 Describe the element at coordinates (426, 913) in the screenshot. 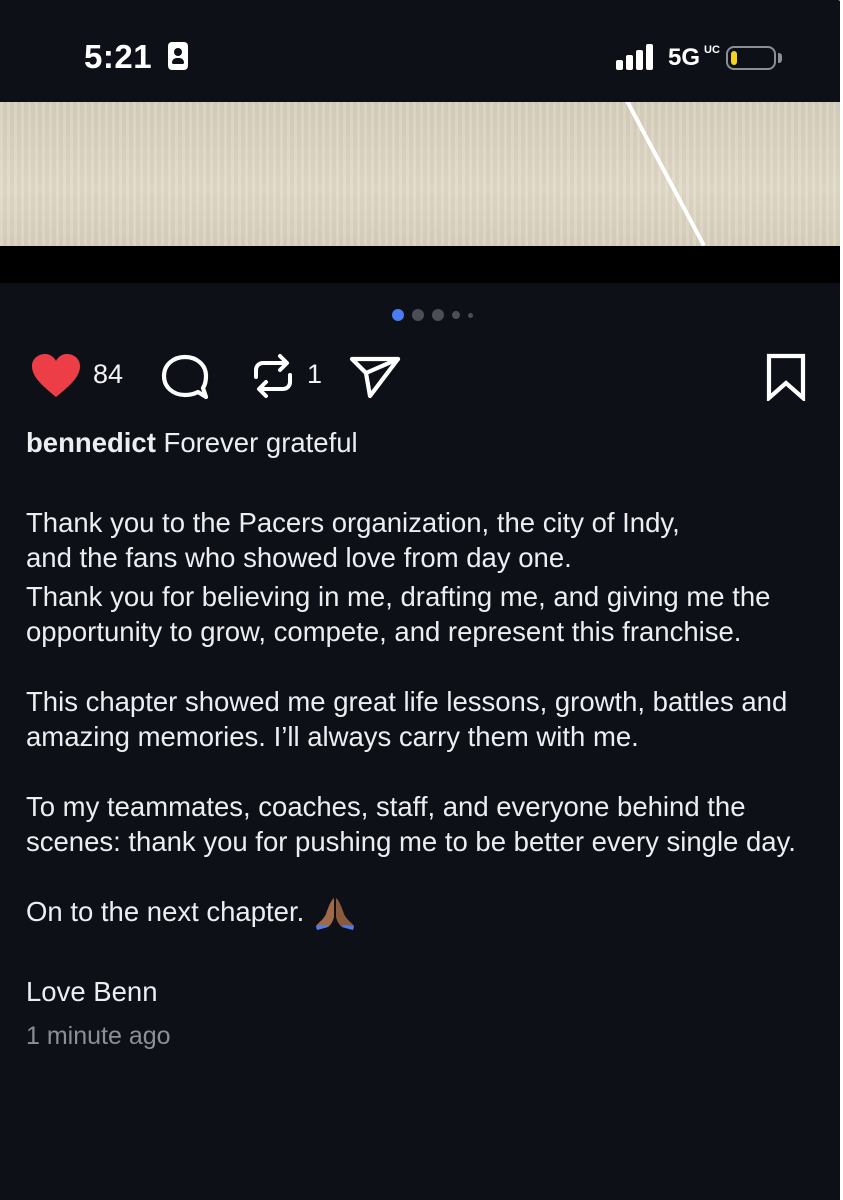

I see `caption-paragraph-with-emoji: On to the next chapter.` at that location.